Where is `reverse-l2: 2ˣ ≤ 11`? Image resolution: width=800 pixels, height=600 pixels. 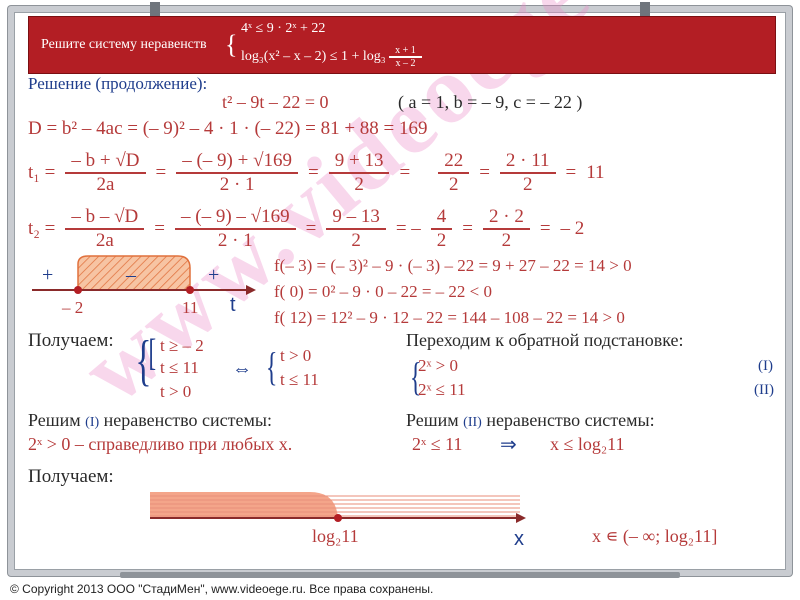 reverse-l2: 2ˣ ≤ 11 is located at coordinates (442, 389).